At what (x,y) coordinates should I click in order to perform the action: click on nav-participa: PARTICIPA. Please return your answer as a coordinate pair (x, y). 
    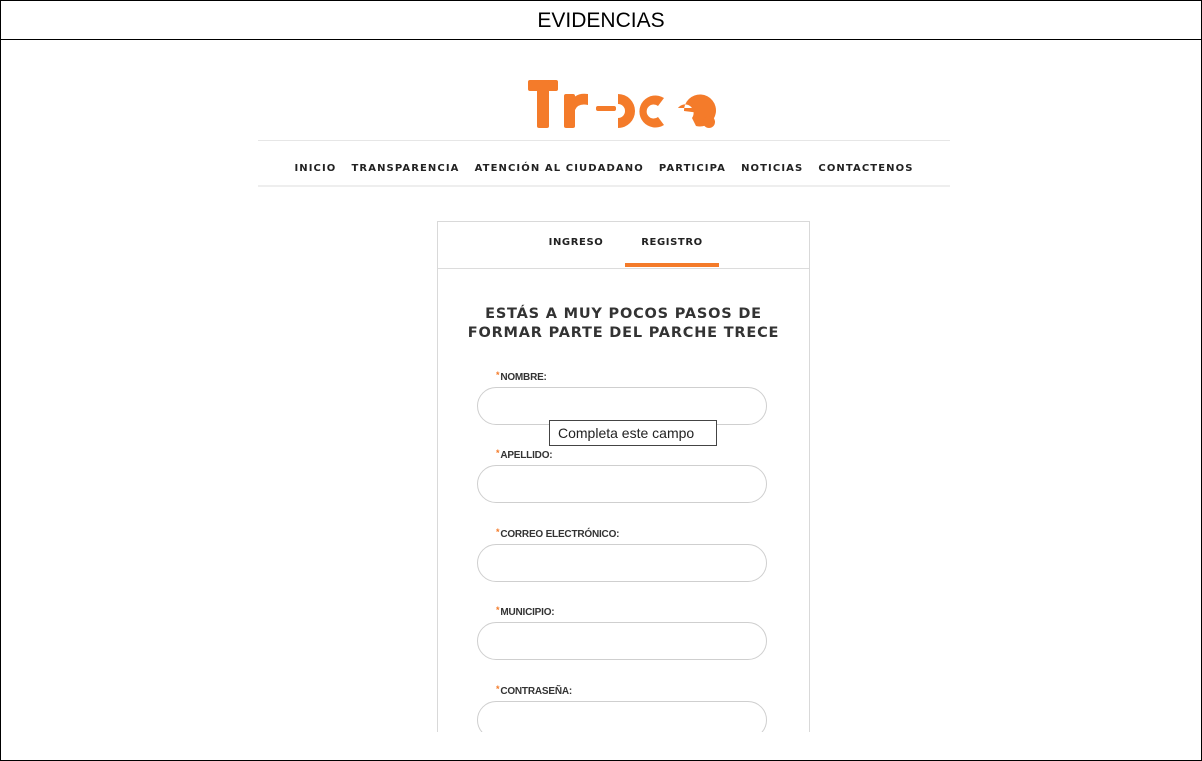
    Looking at the image, I should click on (692, 168).